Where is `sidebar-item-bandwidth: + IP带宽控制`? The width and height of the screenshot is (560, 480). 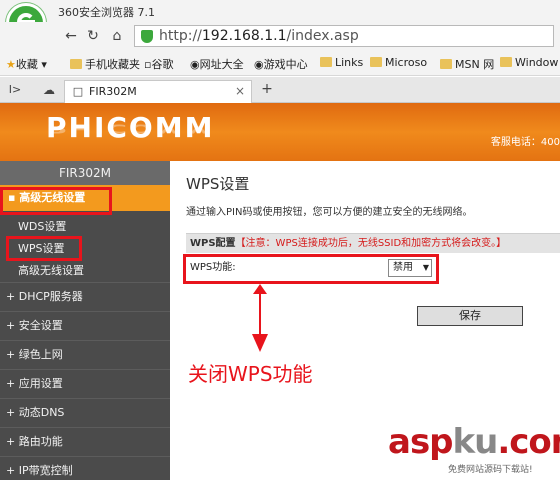 sidebar-item-bandwidth: + IP带宽控制 is located at coordinates (85, 468).